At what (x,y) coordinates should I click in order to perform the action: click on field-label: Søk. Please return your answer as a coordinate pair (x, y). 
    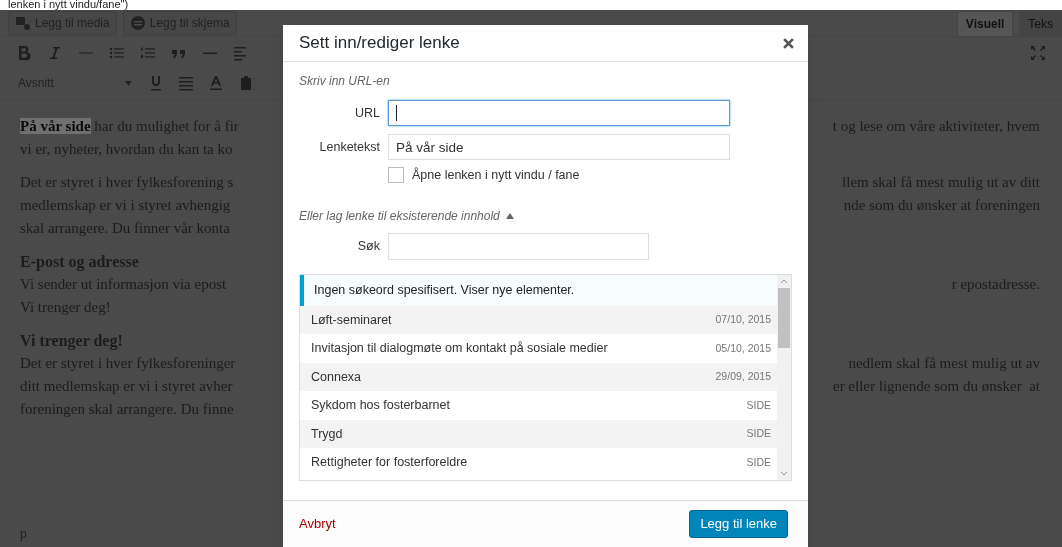
    Looking at the image, I should click on (368, 246).